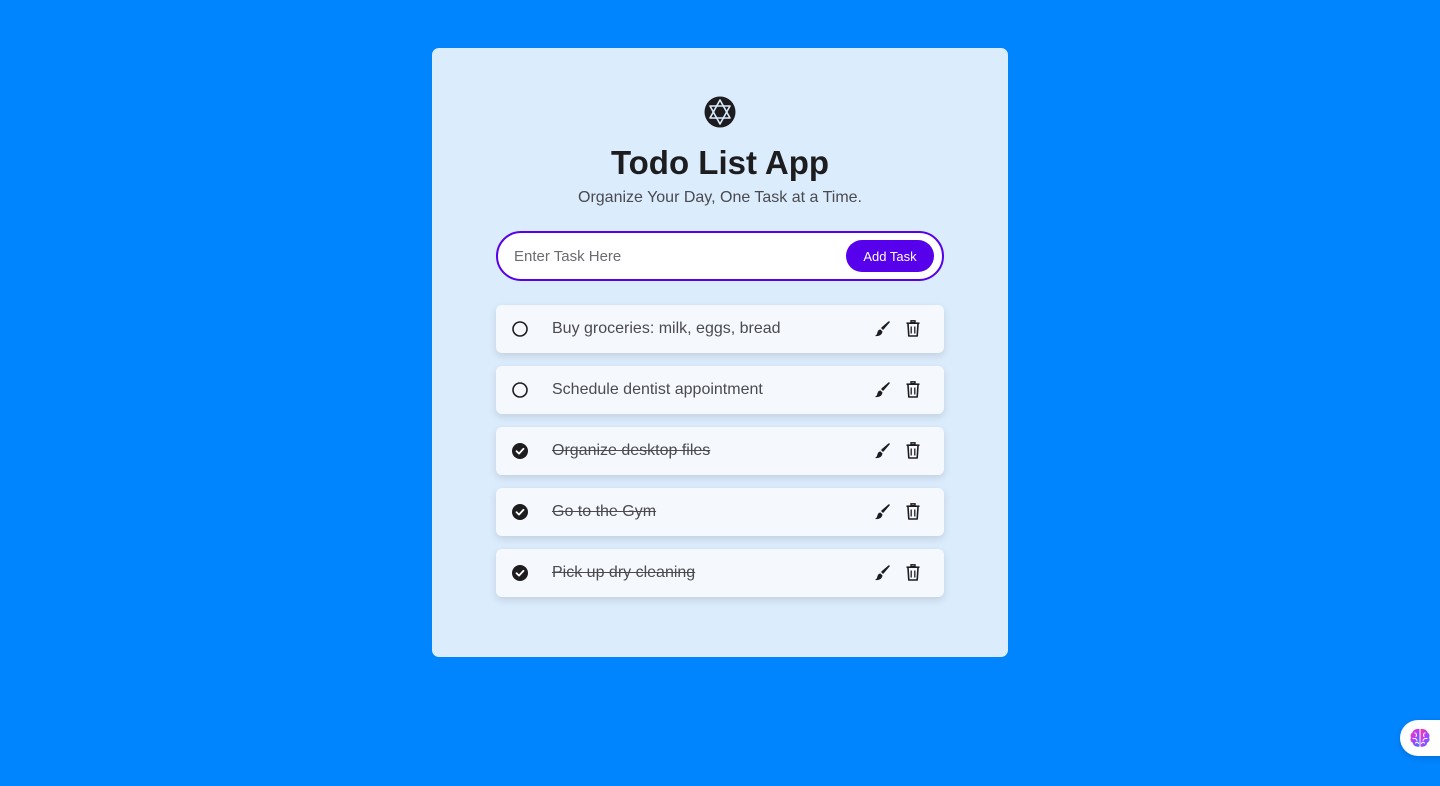 This screenshot has height=786, width=1440. What do you see at coordinates (631, 450) in the screenshot?
I see `task-text: Organize desktop files` at bounding box center [631, 450].